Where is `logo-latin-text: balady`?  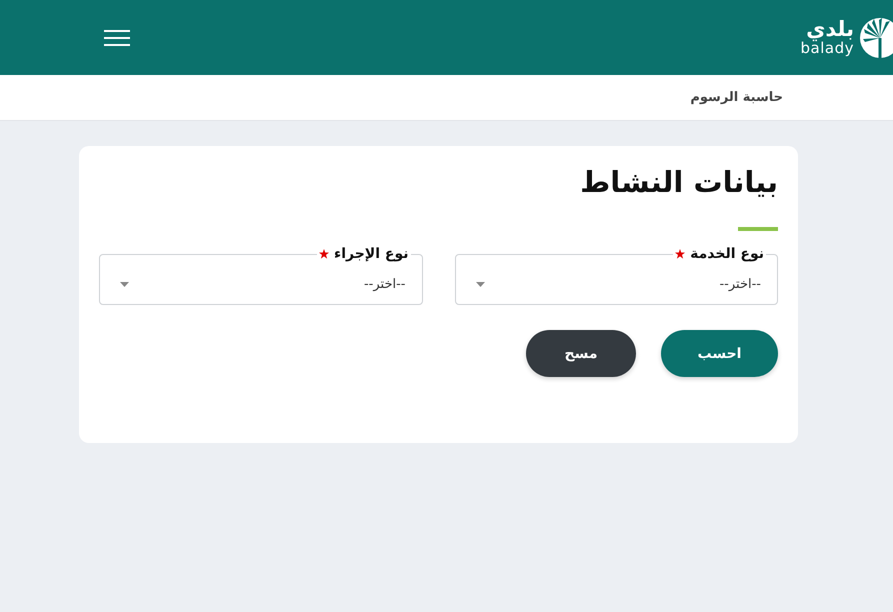
logo-latin-text: balady is located at coordinates (827, 48).